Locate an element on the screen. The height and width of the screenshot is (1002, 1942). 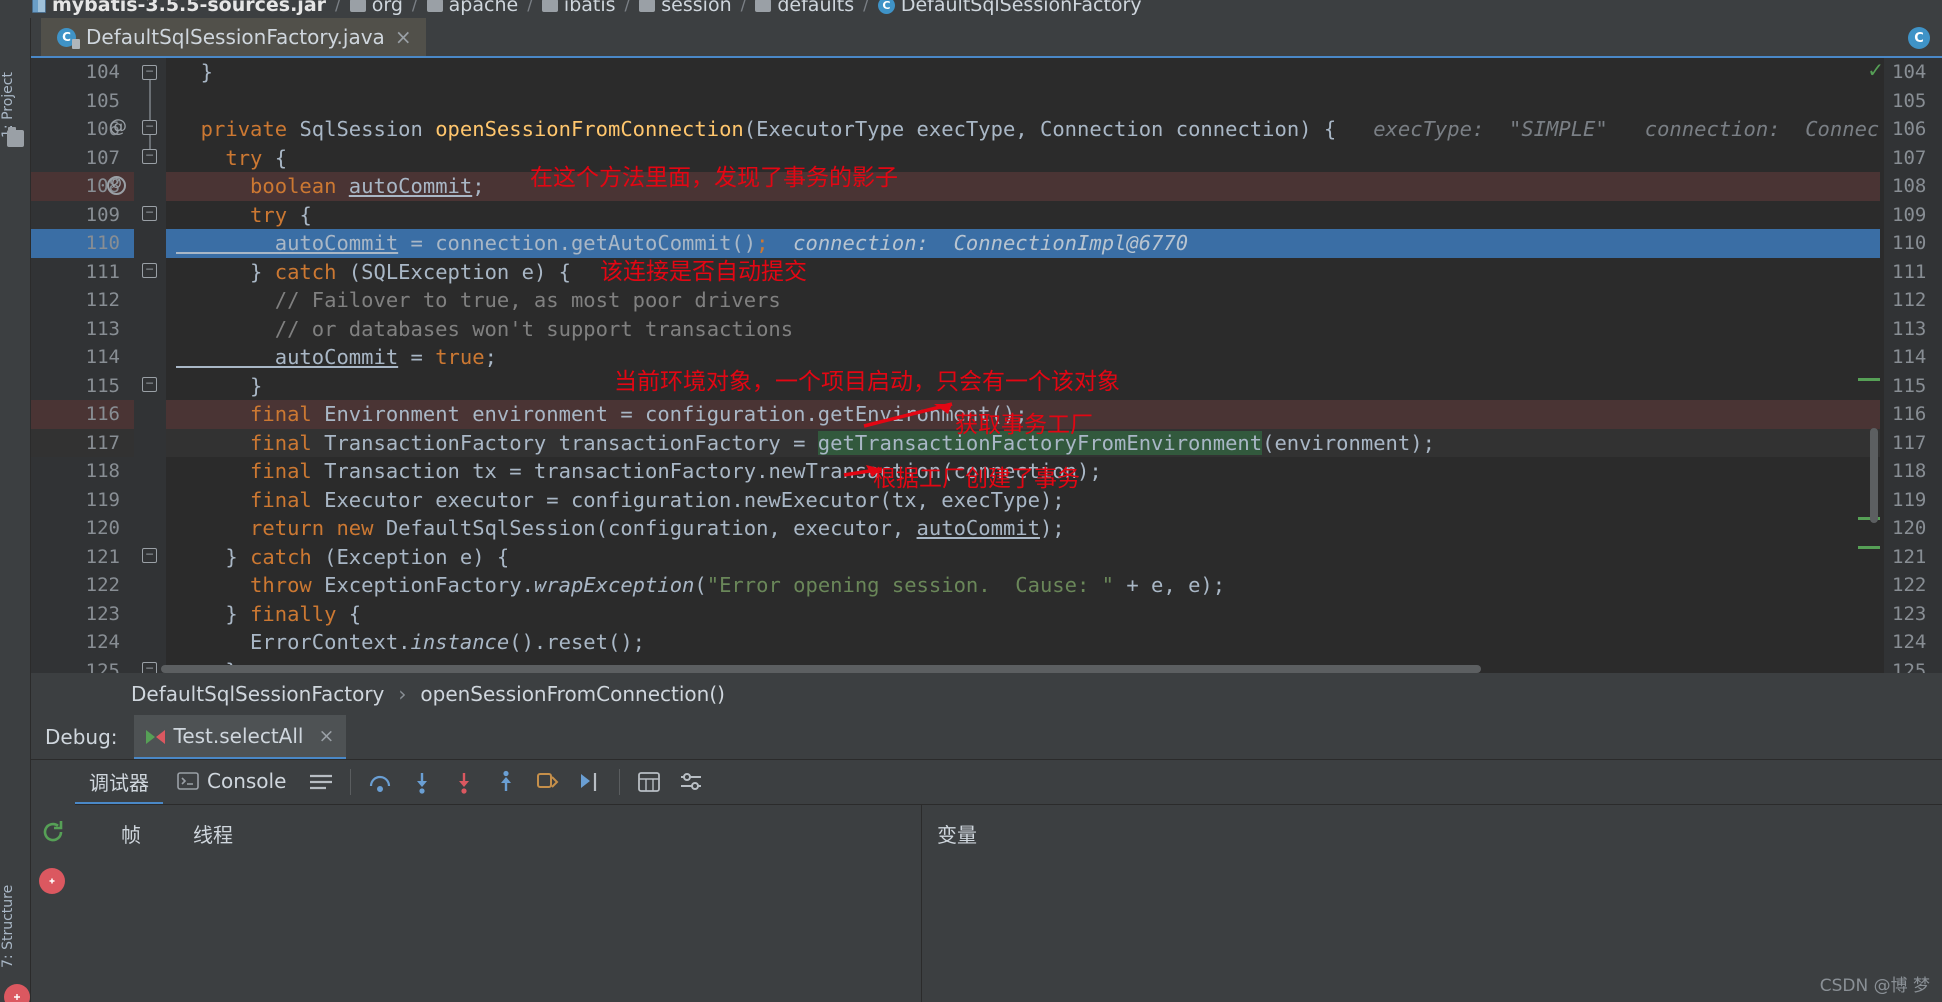
hamburger-glyph is located at coordinates (321, 782).